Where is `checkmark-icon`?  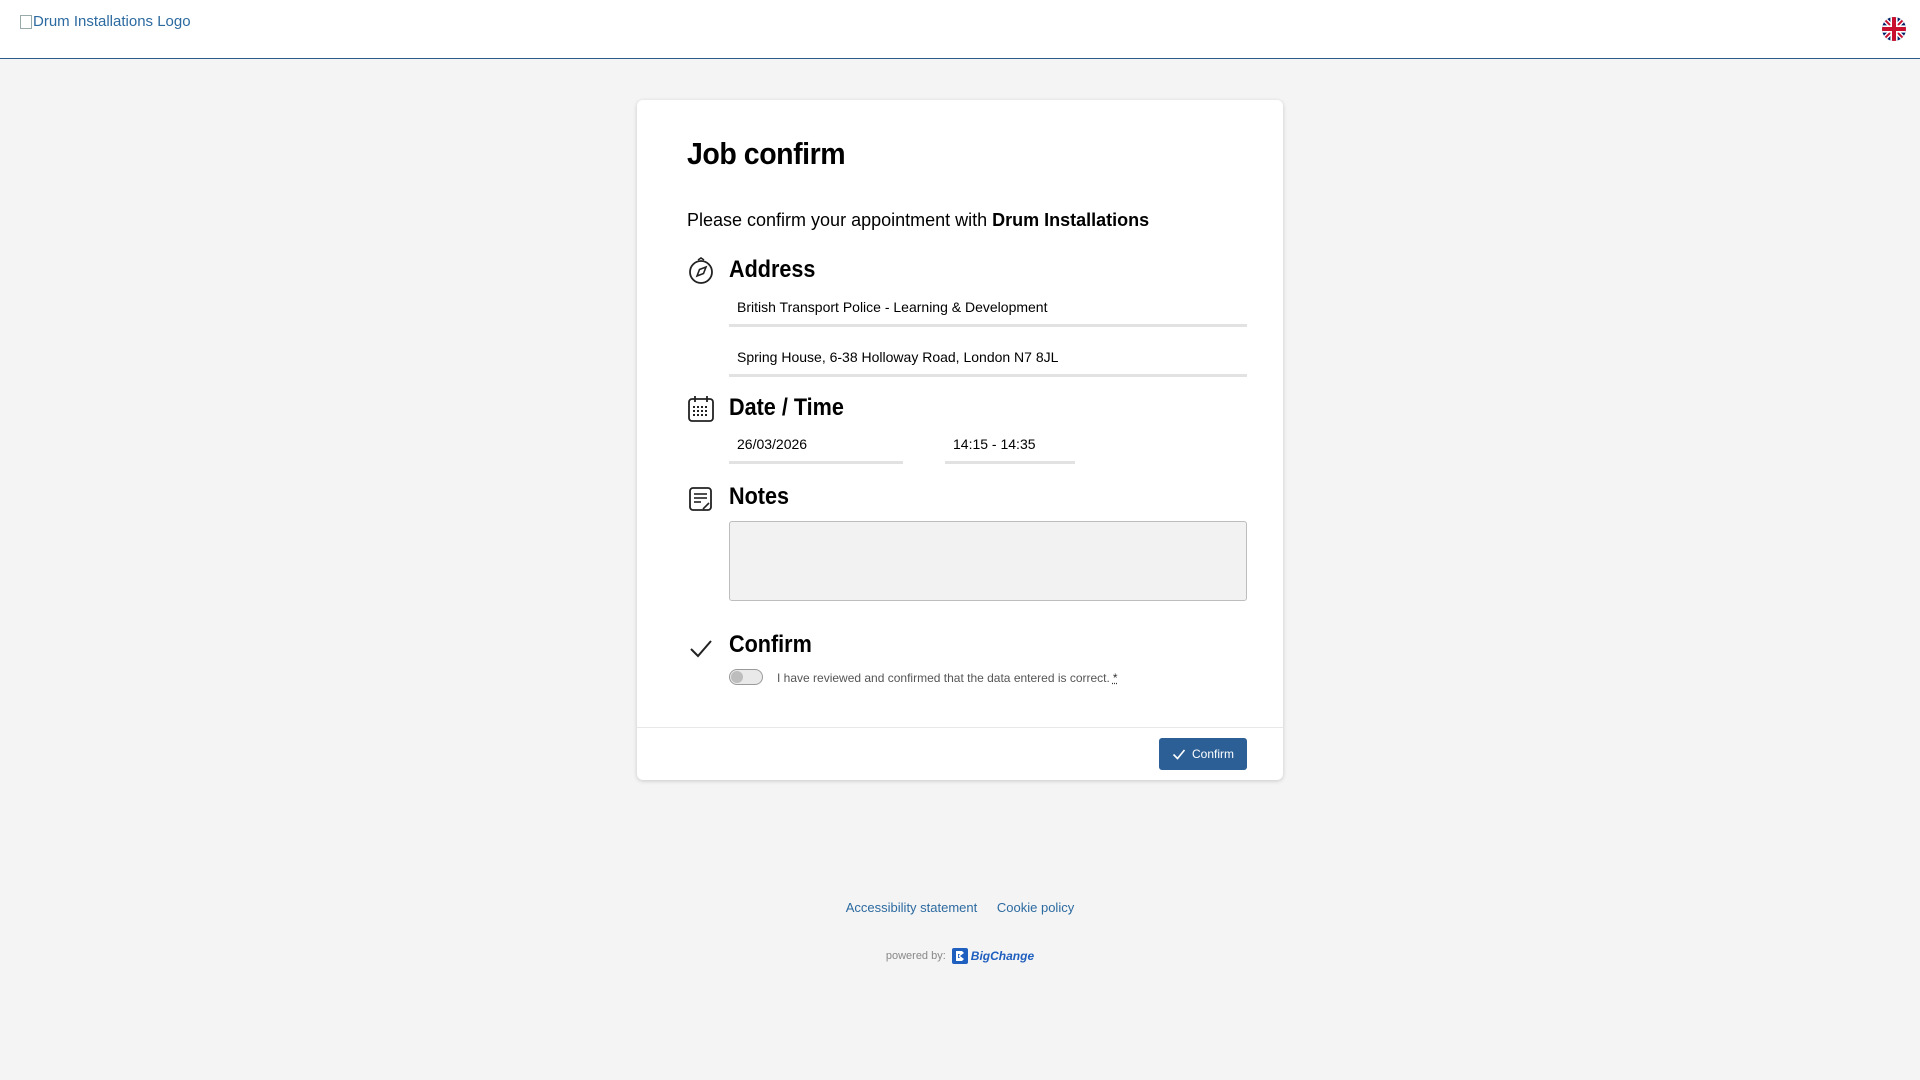 checkmark-icon is located at coordinates (701, 649).